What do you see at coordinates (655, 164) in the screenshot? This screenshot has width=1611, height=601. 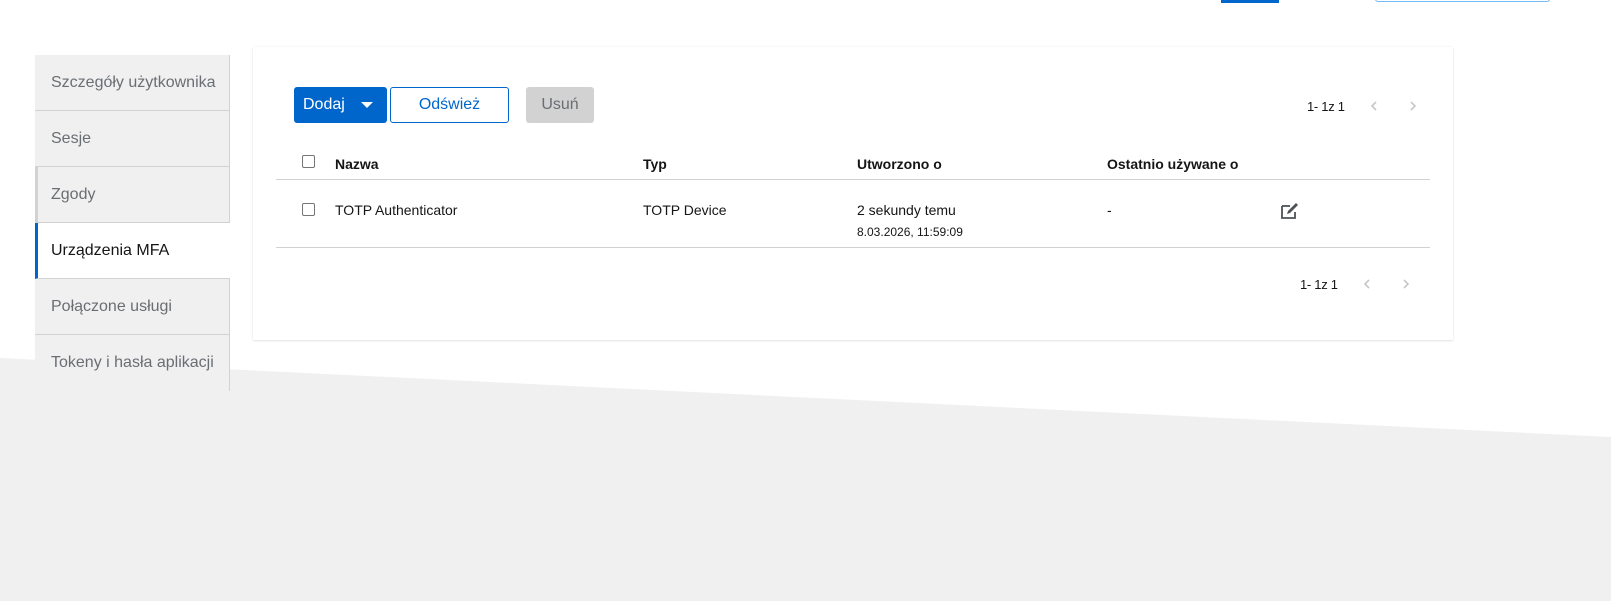 I see `column-header-type: Typ` at bounding box center [655, 164].